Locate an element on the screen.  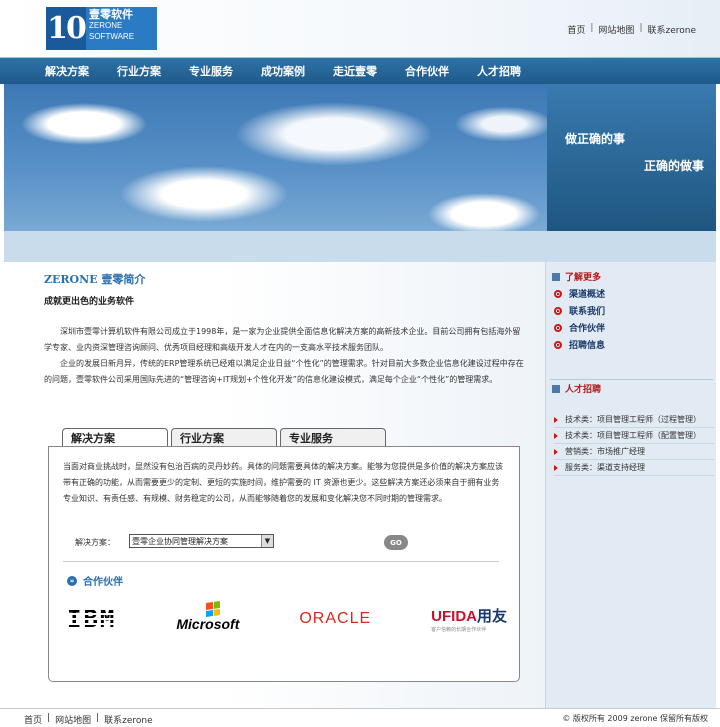
intro-title: ZERONE 壹零简介 is located at coordinates (94, 279).